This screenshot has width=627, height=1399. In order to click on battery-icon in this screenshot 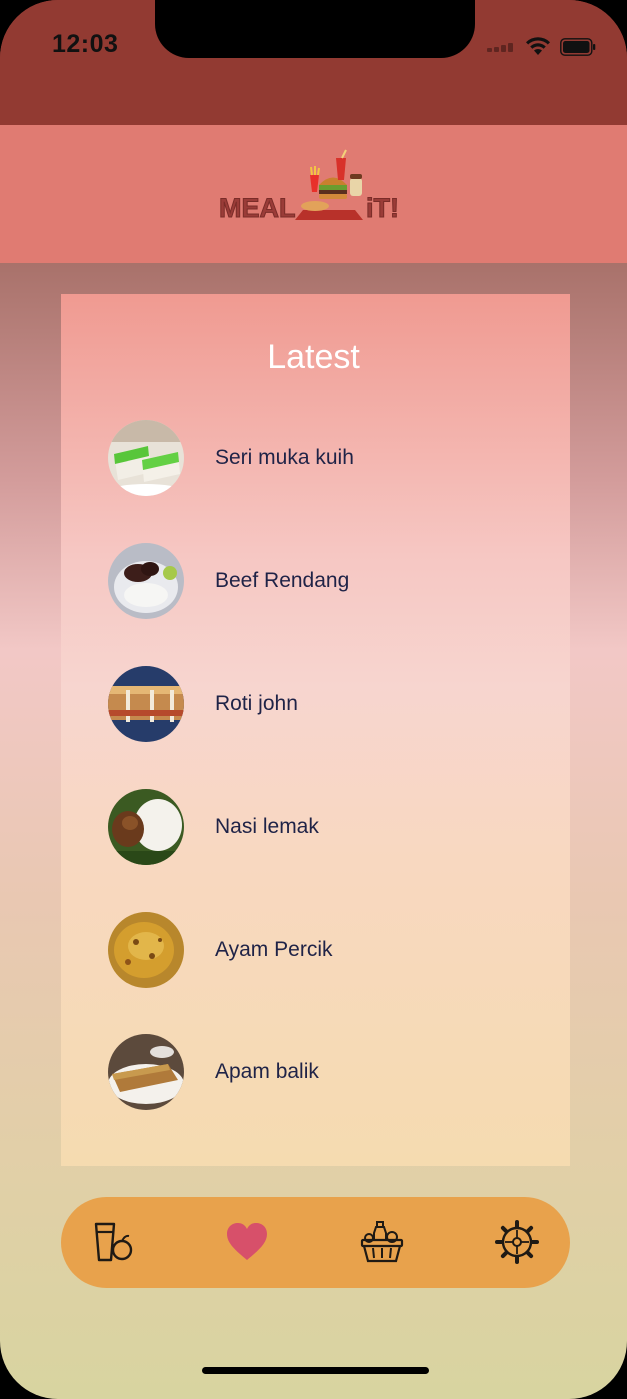, I will do `click(578, 47)`.